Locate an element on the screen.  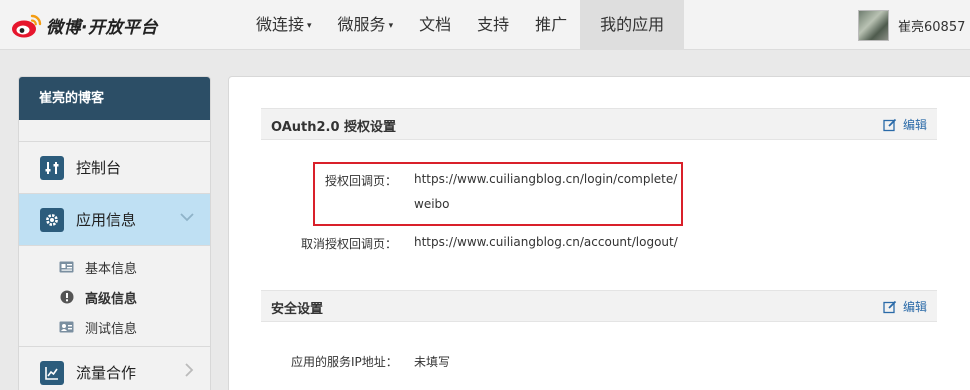
weibo-logo-icon is located at coordinates (27, 26).